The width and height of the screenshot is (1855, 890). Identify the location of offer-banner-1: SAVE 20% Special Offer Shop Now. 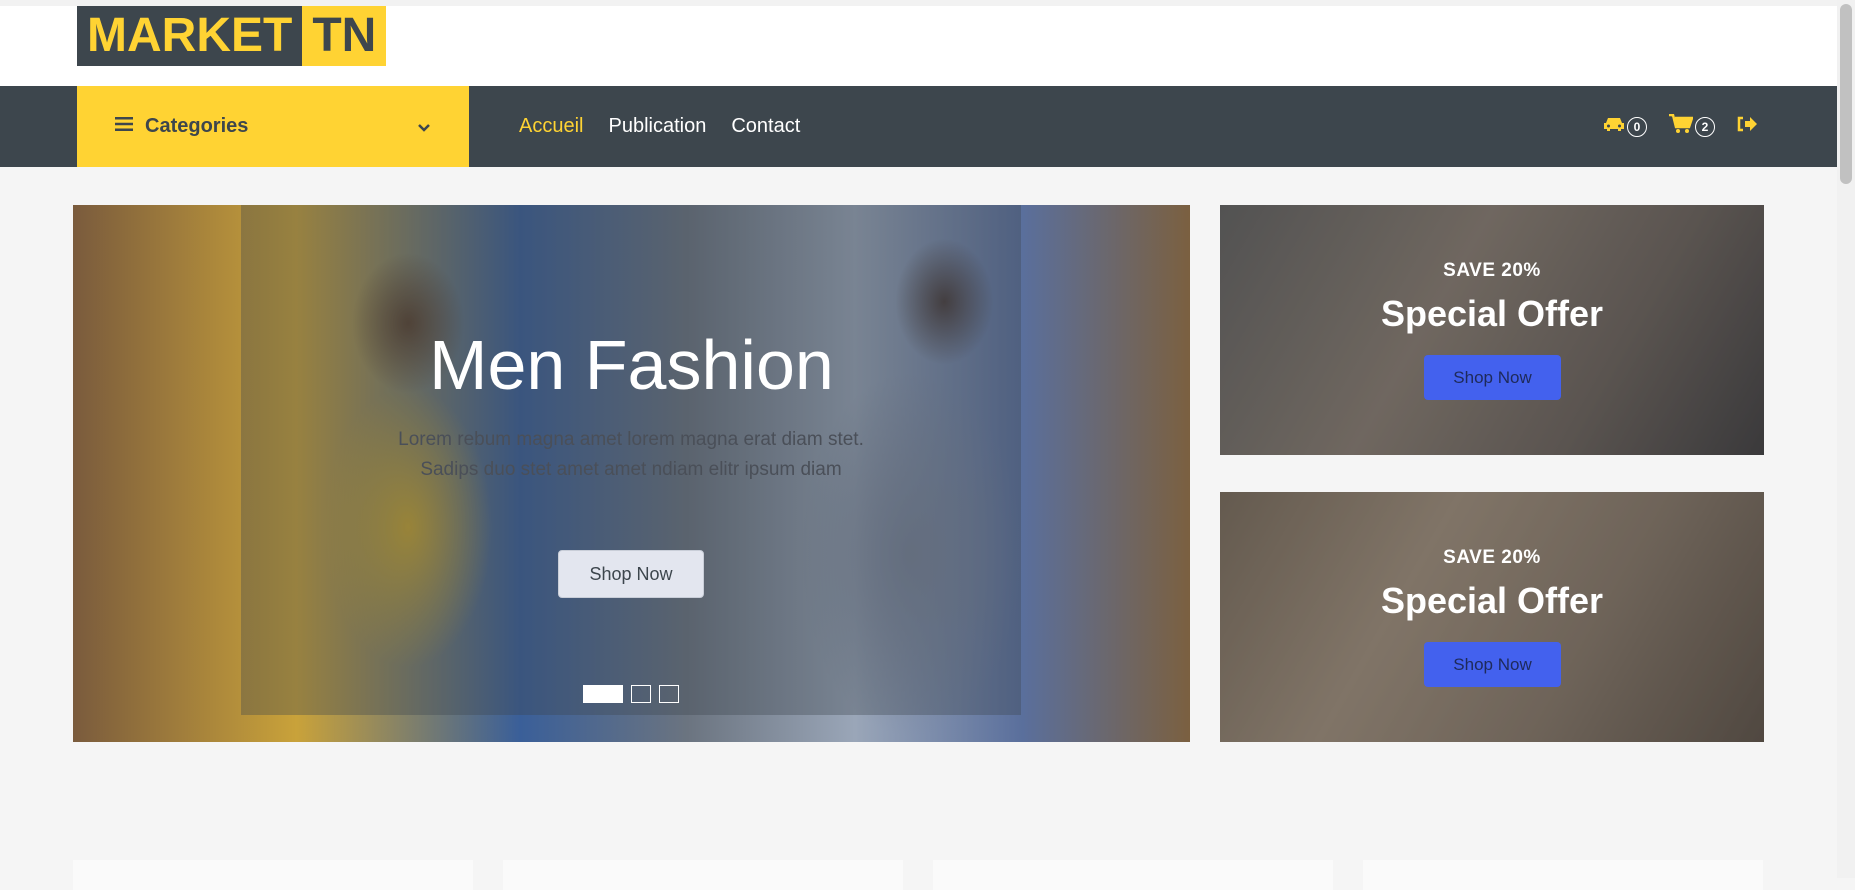
(1492, 330).